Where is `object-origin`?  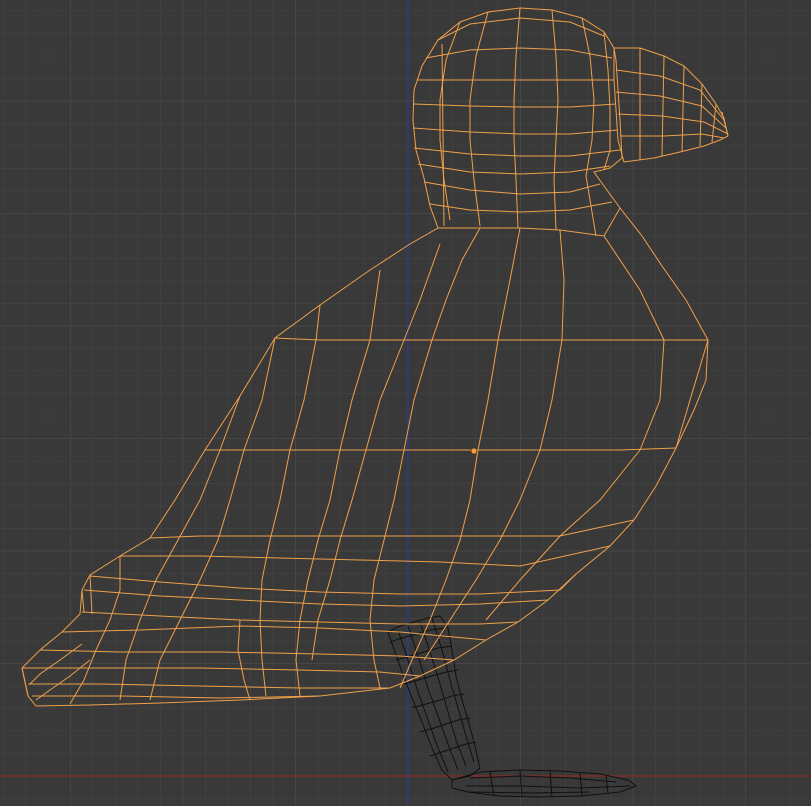
object-origin is located at coordinates (474, 451).